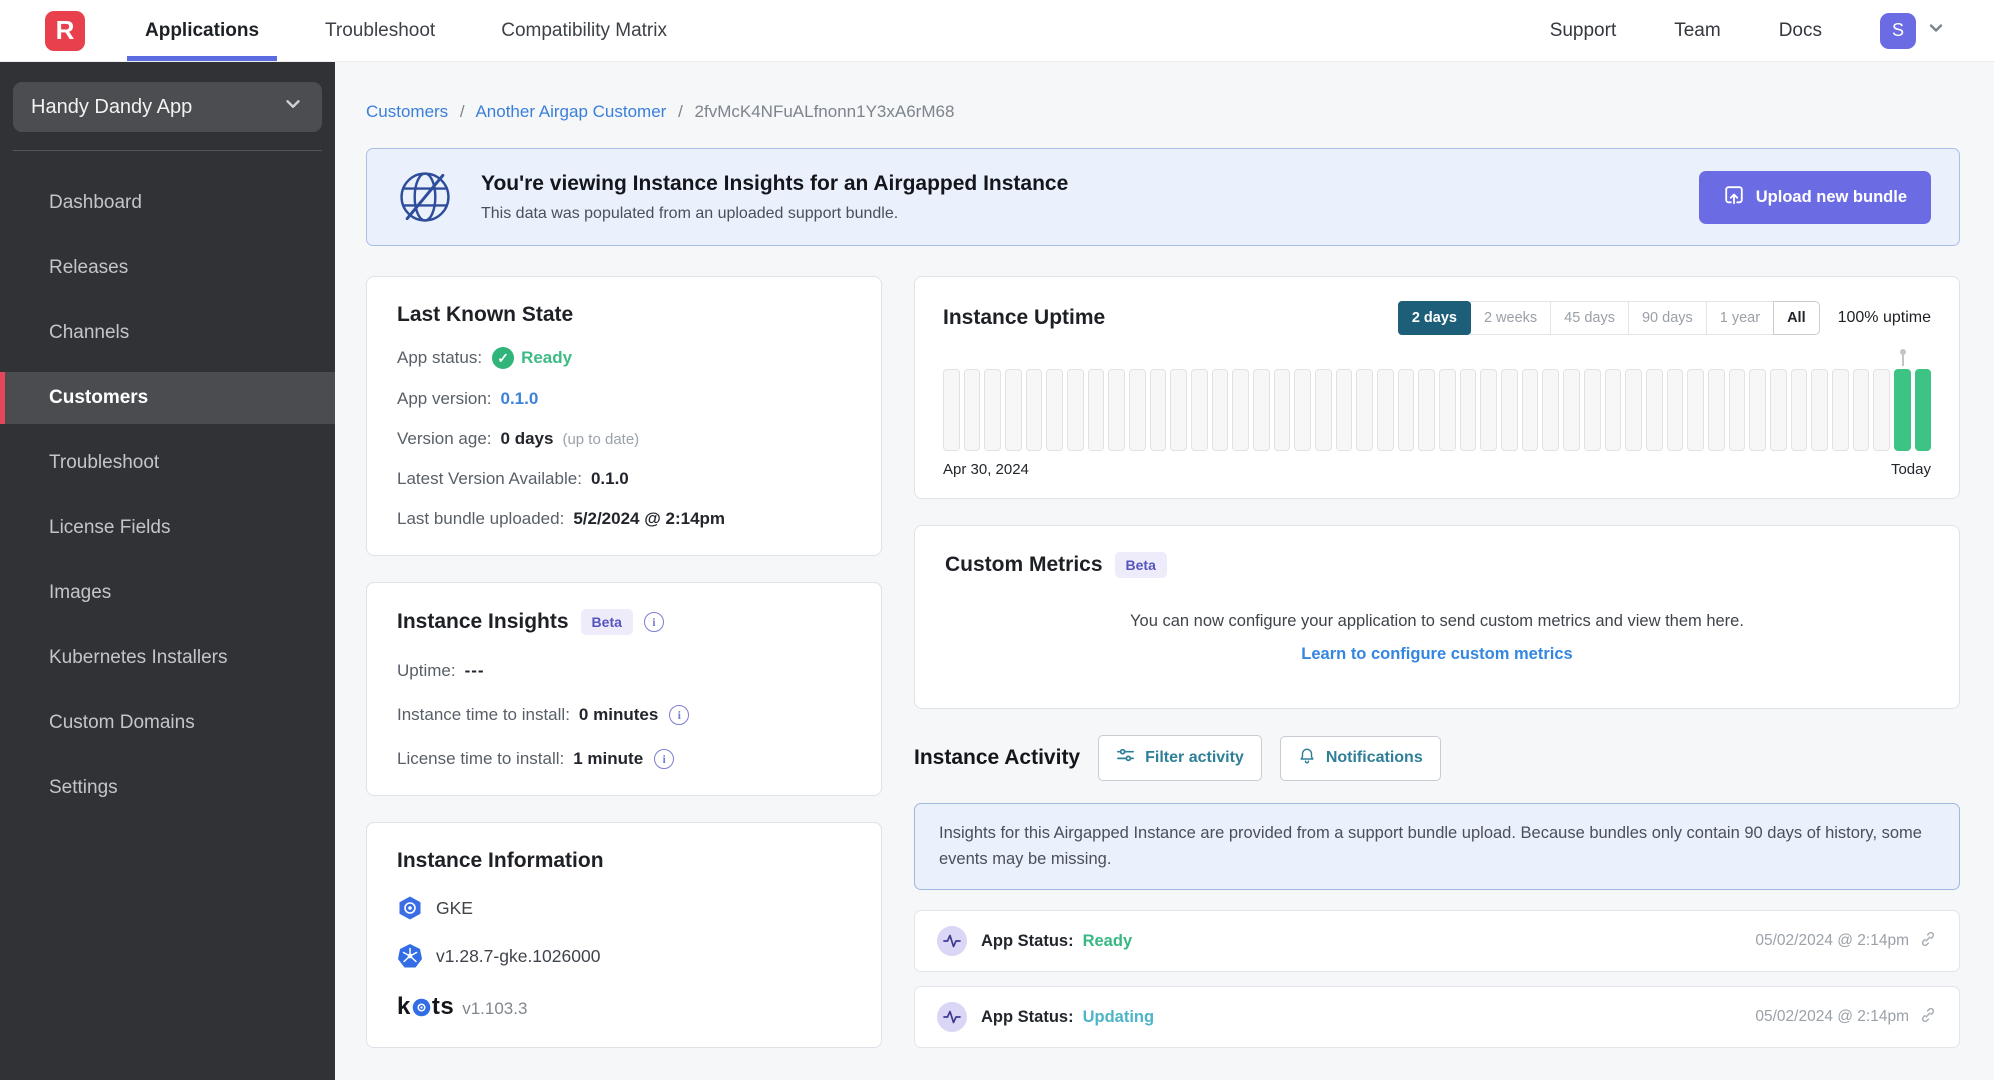 The height and width of the screenshot is (1080, 1994). What do you see at coordinates (167, 268) in the screenshot?
I see `sidebar-item-releases: Releases` at bounding box center [167, 268].